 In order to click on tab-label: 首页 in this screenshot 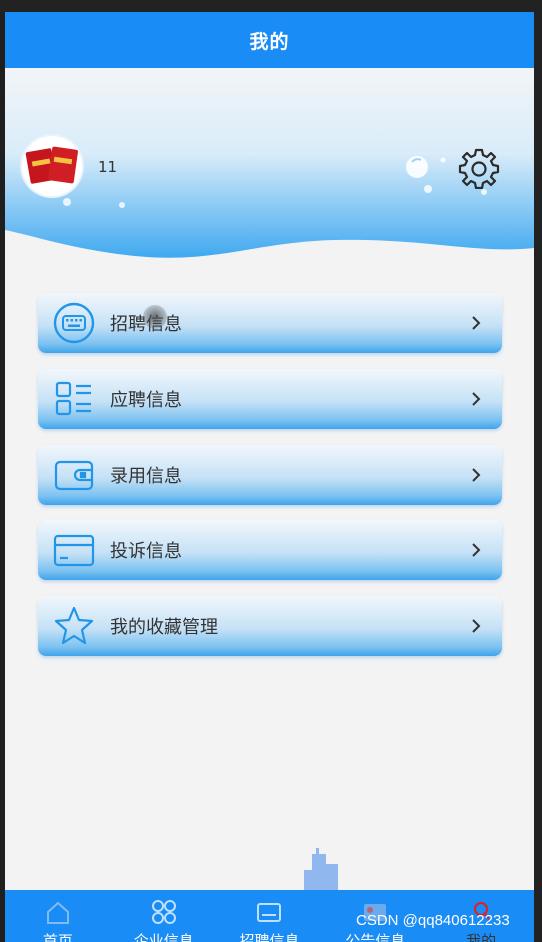, I will do `click(57, 937)`.